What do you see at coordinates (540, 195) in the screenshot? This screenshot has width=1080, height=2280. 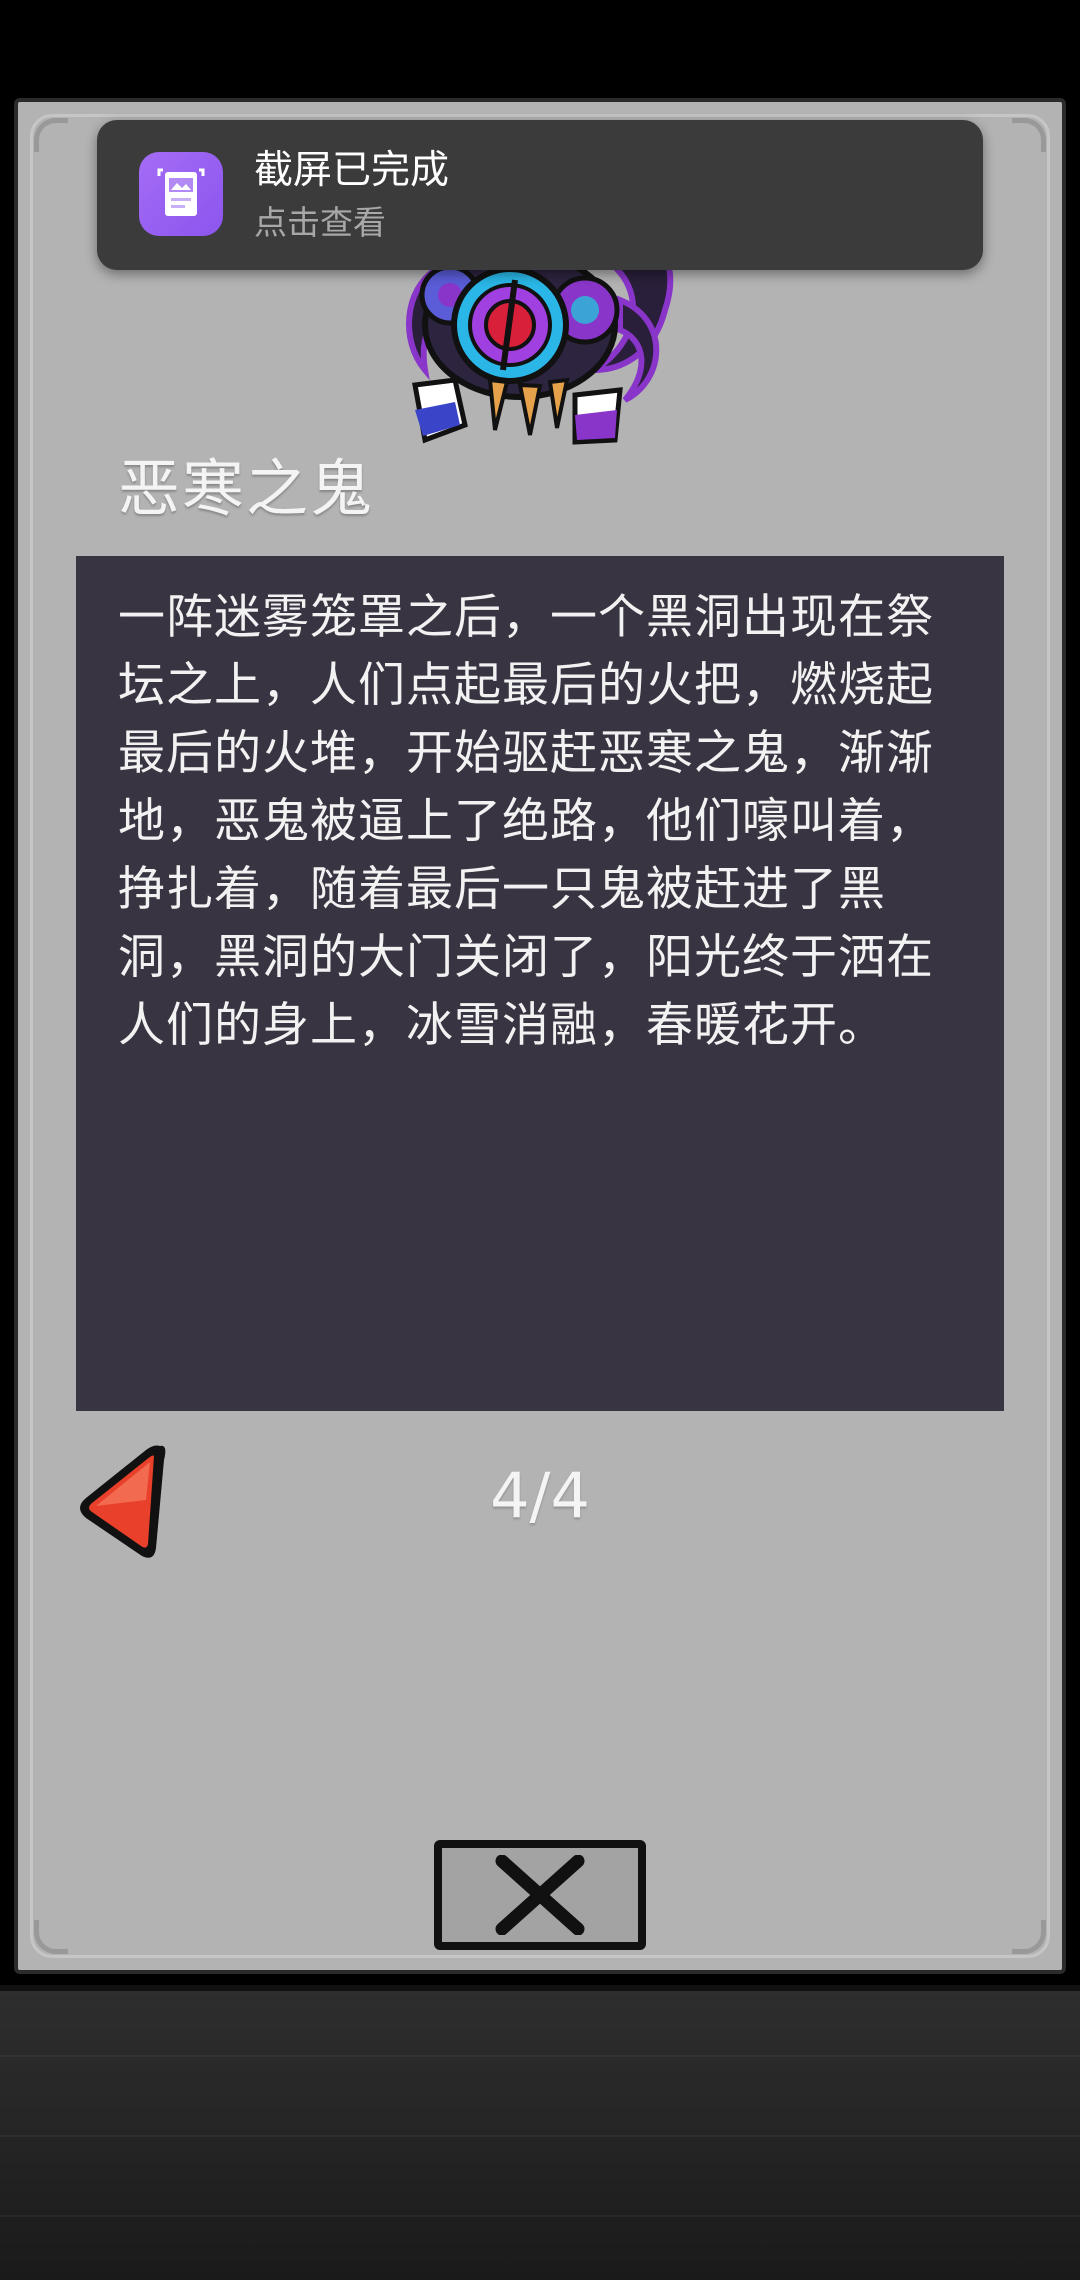 I see `screenshot-notification: 截屏已完成 点击查看` at bounding box center [540, 195].